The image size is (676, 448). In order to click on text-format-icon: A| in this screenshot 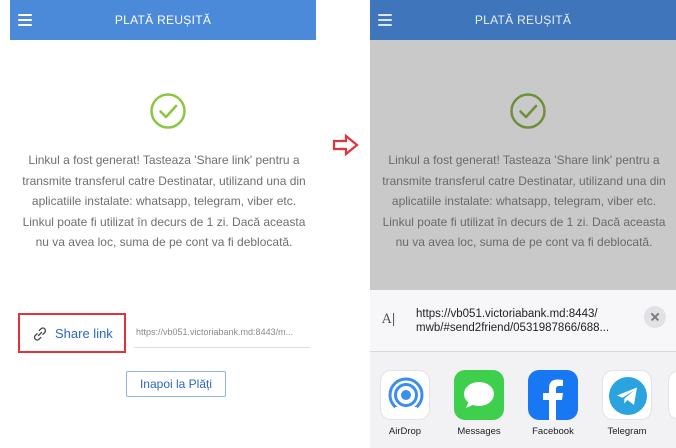, I will do `click(389, 319)`.